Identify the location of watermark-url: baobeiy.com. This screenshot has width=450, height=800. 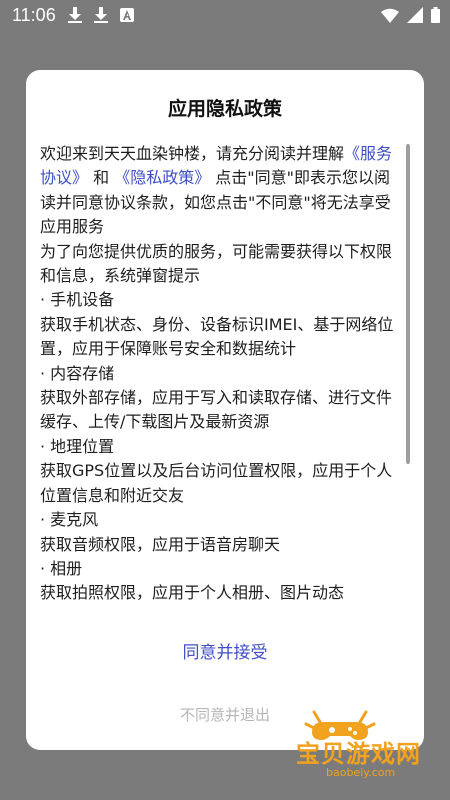
(361, 772).